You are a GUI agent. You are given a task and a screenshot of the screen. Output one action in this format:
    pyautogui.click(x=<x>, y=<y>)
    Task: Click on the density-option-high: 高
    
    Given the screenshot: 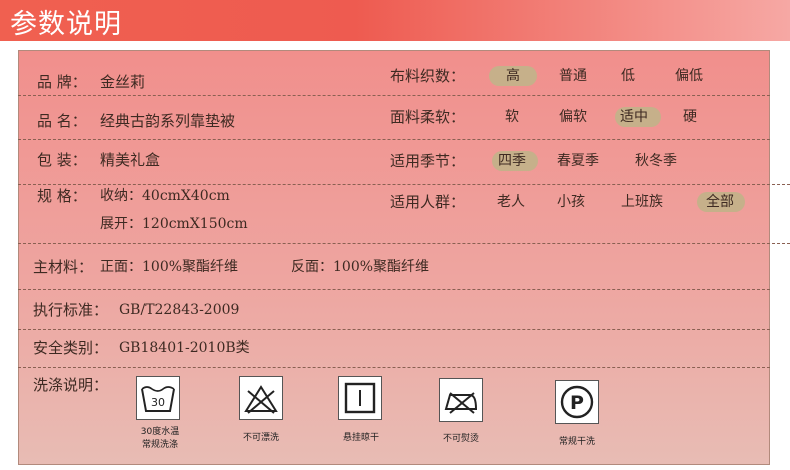 What is the action you would take?
    pyautogui.click(x=513, y=76)
    